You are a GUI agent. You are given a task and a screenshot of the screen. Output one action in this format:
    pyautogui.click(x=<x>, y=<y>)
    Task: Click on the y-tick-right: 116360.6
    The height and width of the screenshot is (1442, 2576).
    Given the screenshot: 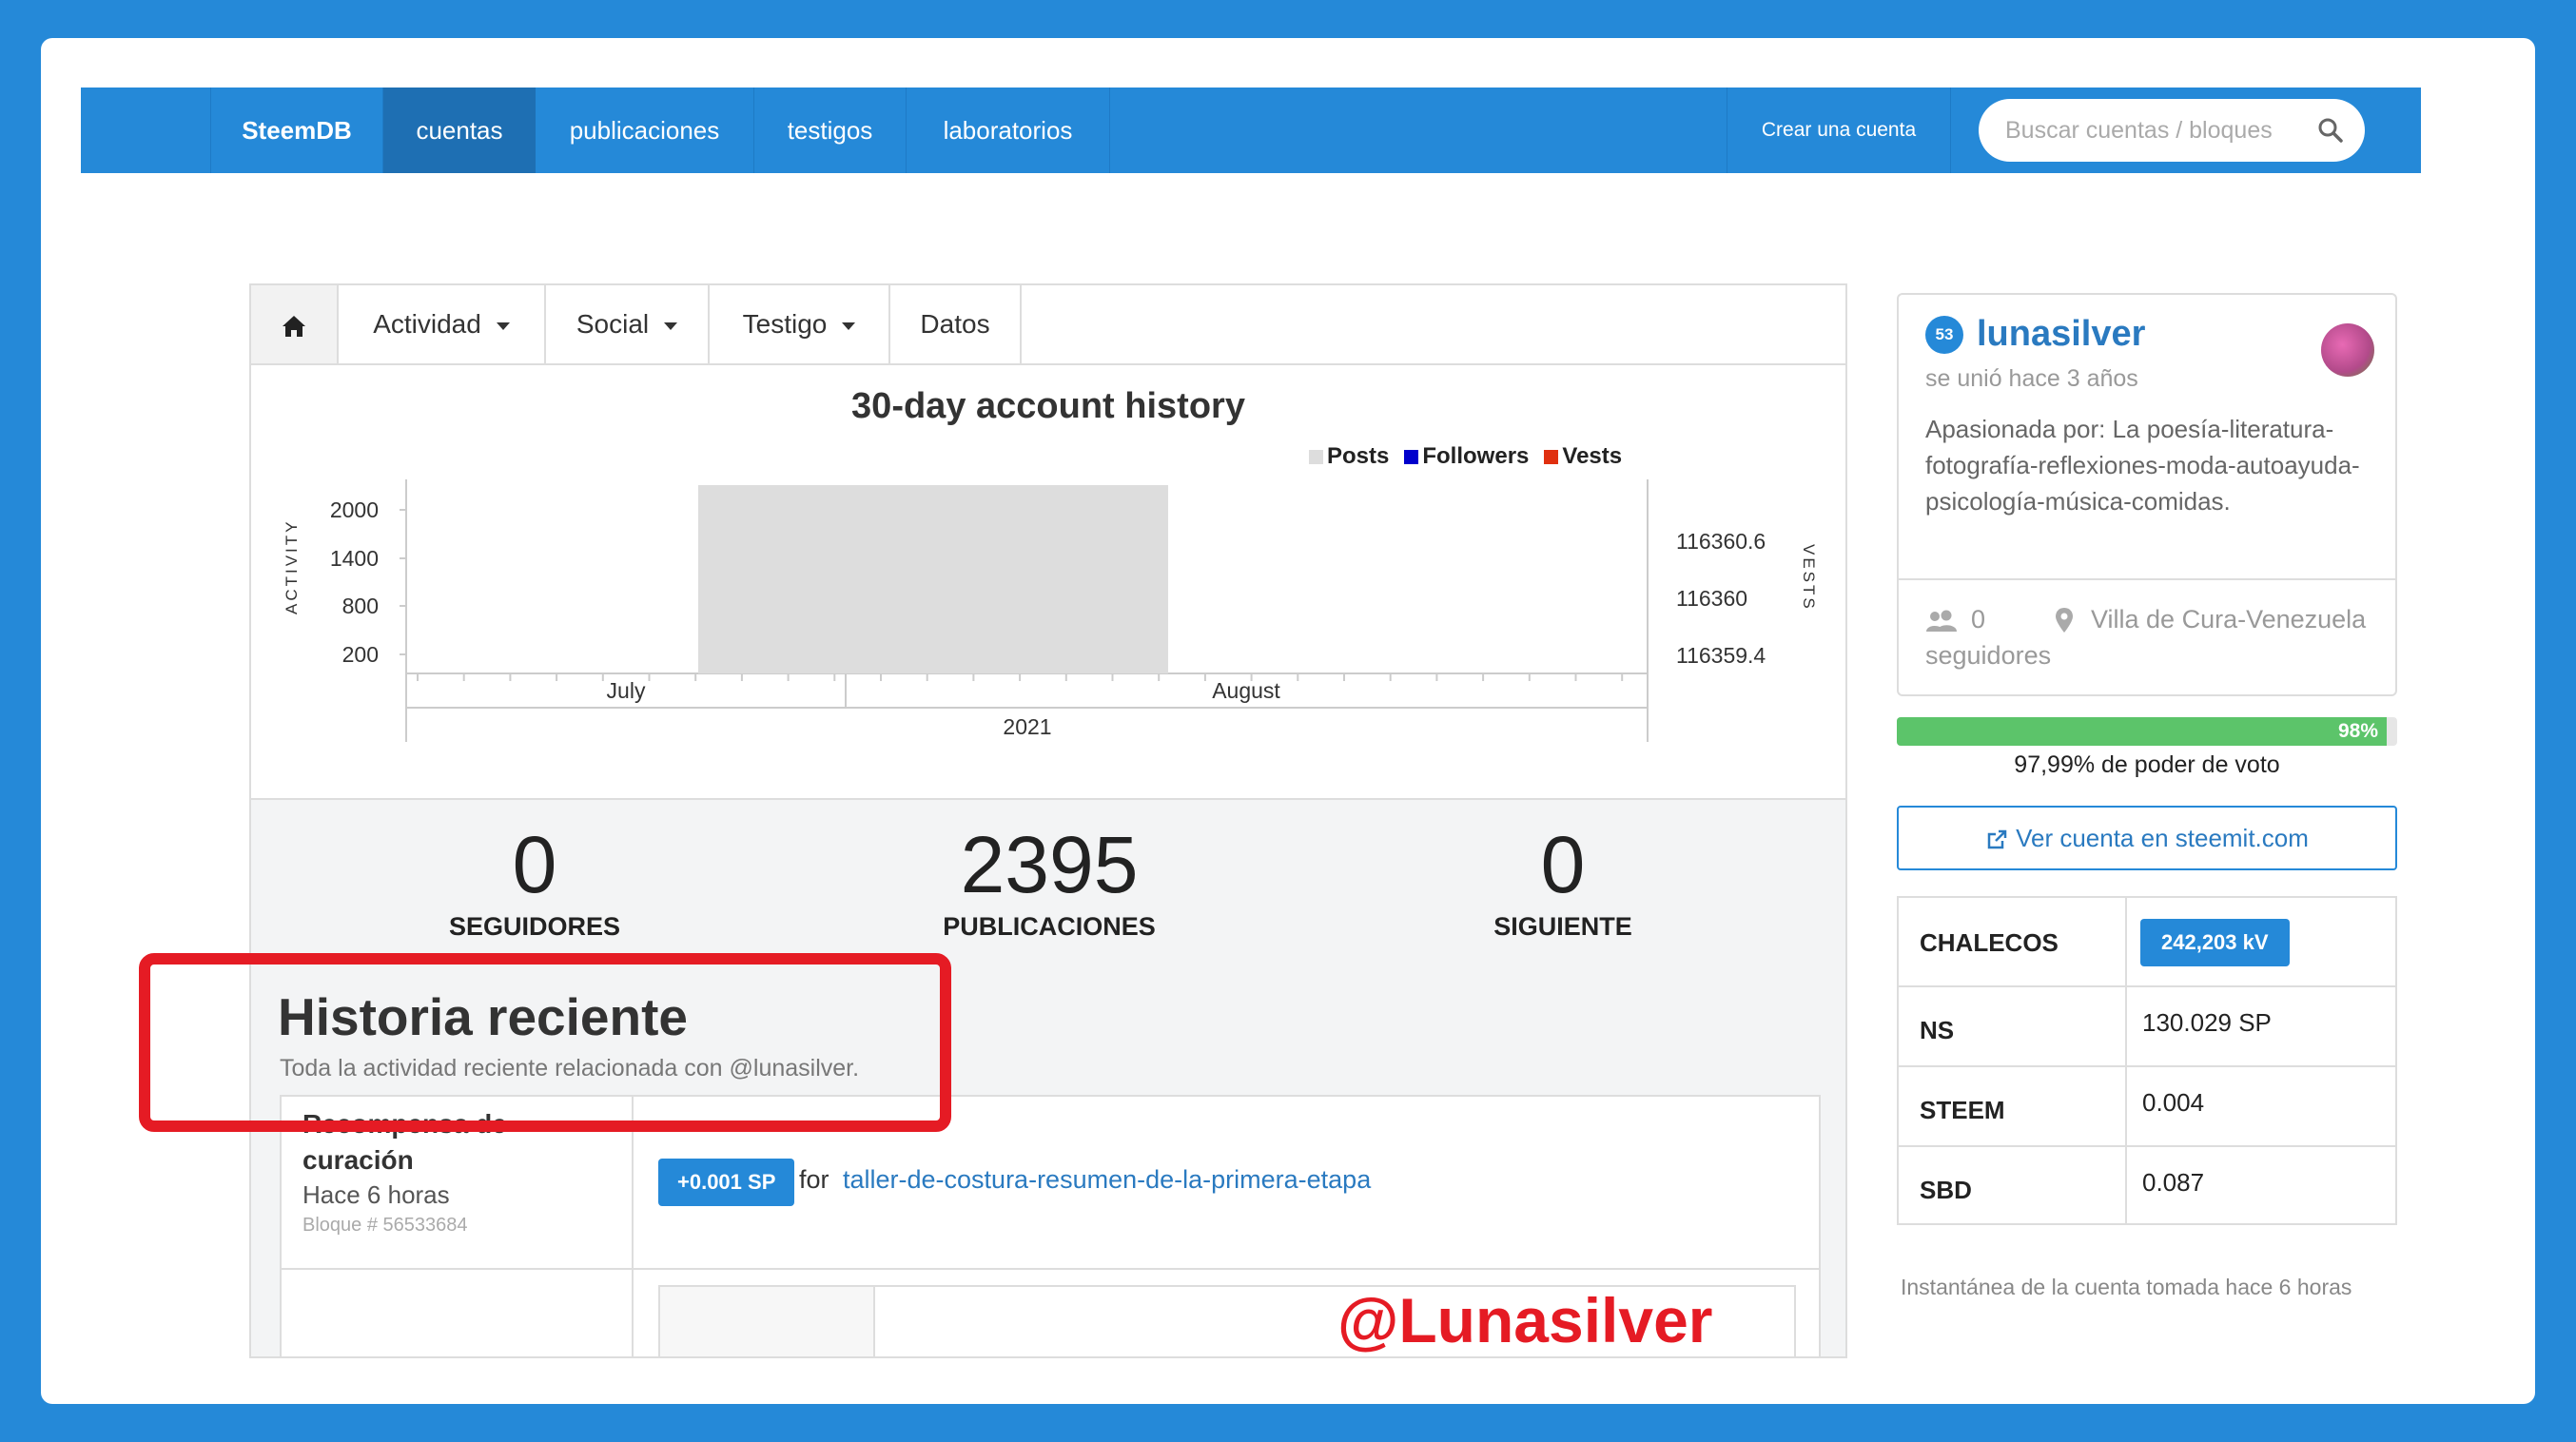 What is the action you would take?
    pyautogui.click(x=1721, y=541)
    